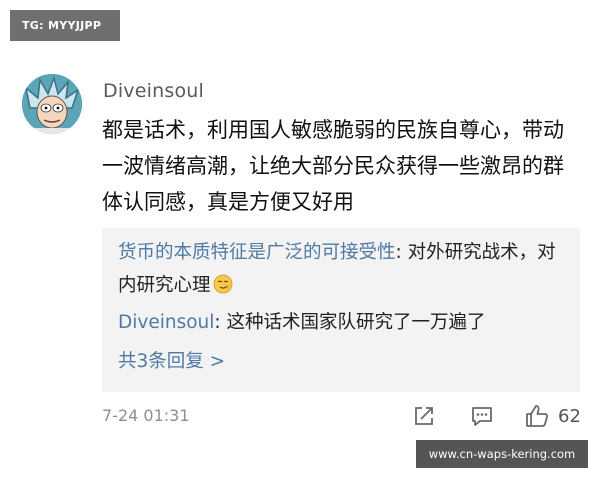 The width and height of the screenshot is (600, 480). I want to click on tag-label: TG: MYYJJPP, so click(65, 25).